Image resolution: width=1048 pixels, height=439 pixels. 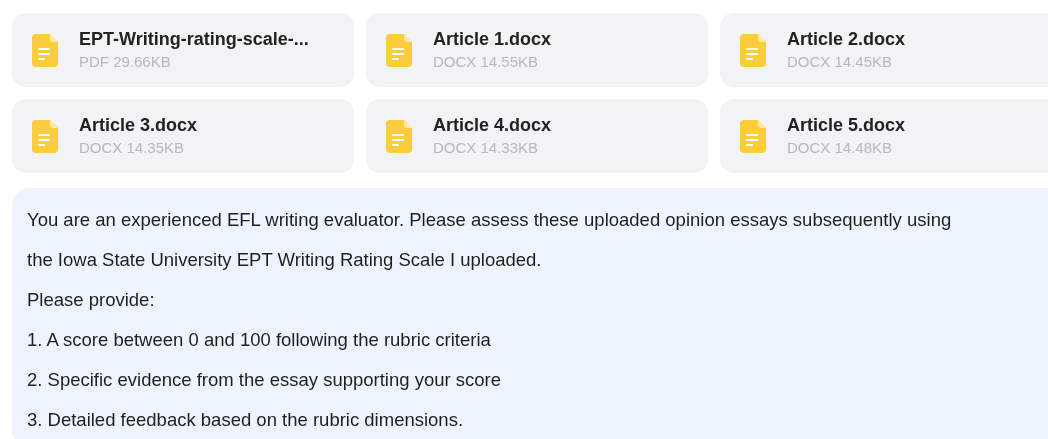 I want to click on file-card: Article 1.docx DOCX 14.55KB, so click(x=537, y=50).